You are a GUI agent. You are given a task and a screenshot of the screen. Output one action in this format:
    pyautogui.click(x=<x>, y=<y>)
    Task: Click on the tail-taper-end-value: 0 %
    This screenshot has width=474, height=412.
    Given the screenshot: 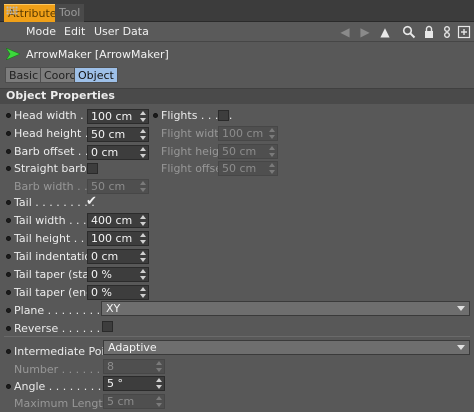 What is the action you would take?
    pyautogui.click(x=101, y=292)
    